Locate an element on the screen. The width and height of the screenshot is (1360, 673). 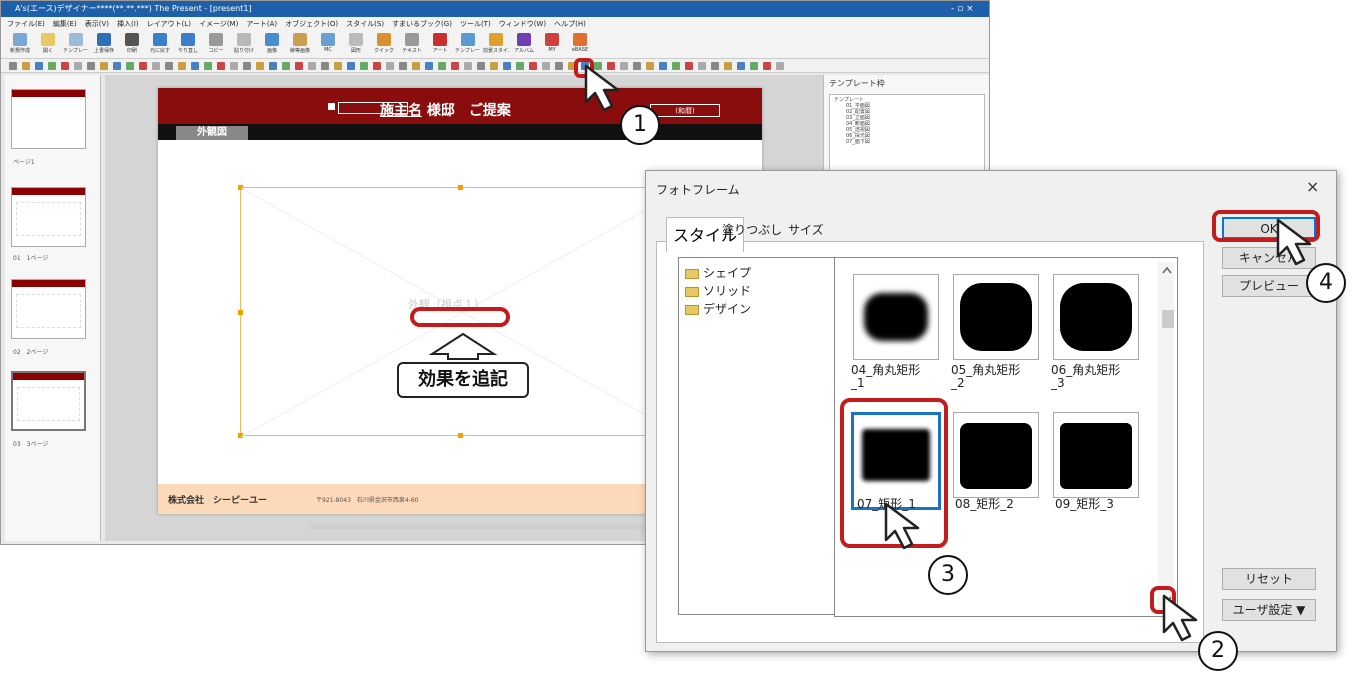
toolbar-button: 貼り付け is located at coordinates (244, 45).